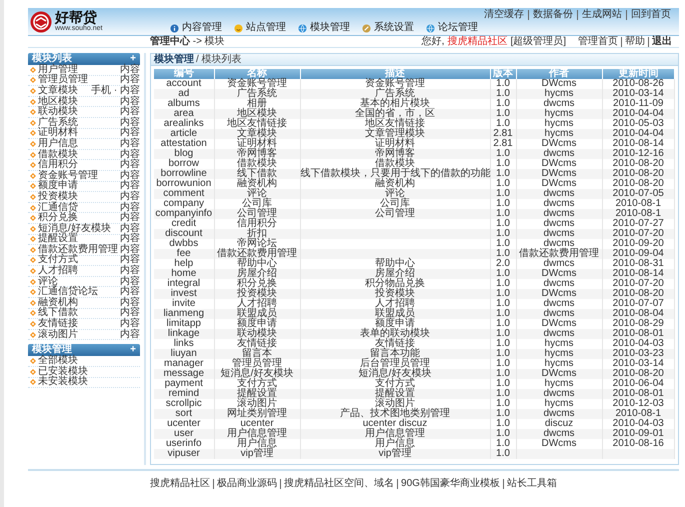 This screenshot has width=685, height=507. What do you see at coordinates (450, 484) in the screenshot?
I see `footer-link: 90G韩国豪华商业模板` at bounding box center [450, 484].